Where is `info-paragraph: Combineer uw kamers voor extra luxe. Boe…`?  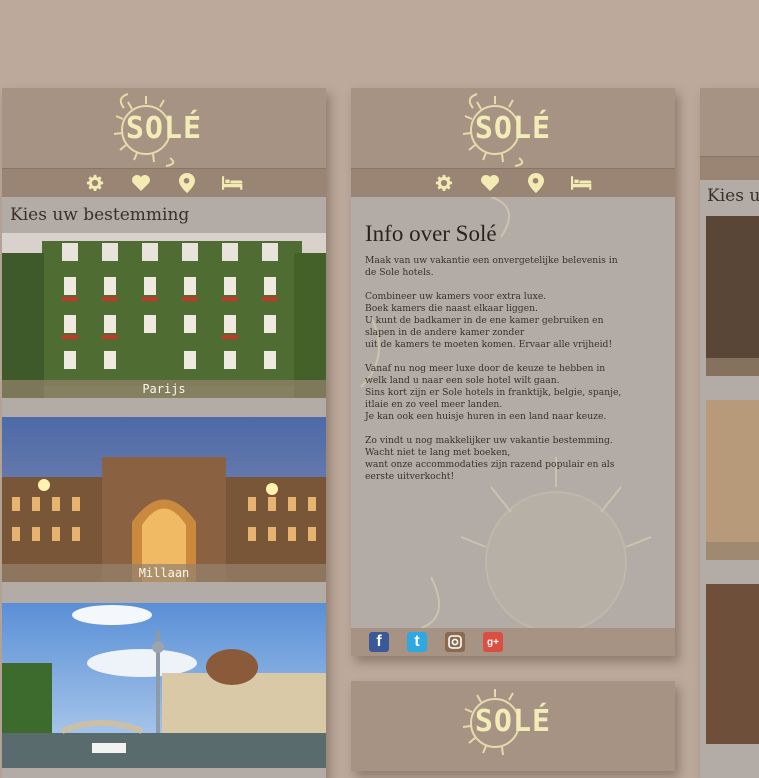
info-paragraph: Combineer uw kamers voor extra luxe. Boe… is located at coordinates (489, 320).